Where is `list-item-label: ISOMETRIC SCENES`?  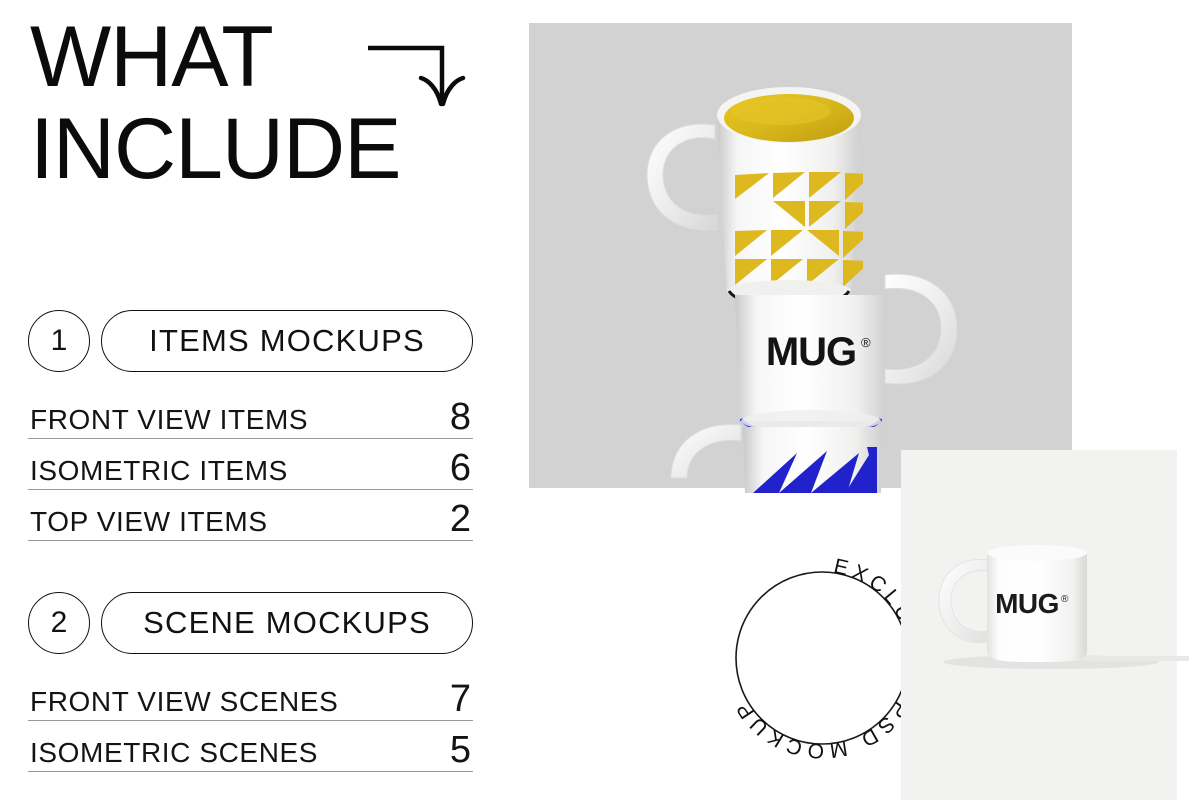
list-item-label: ISOMETRIC SCENES is located at coordinates (174, 752).